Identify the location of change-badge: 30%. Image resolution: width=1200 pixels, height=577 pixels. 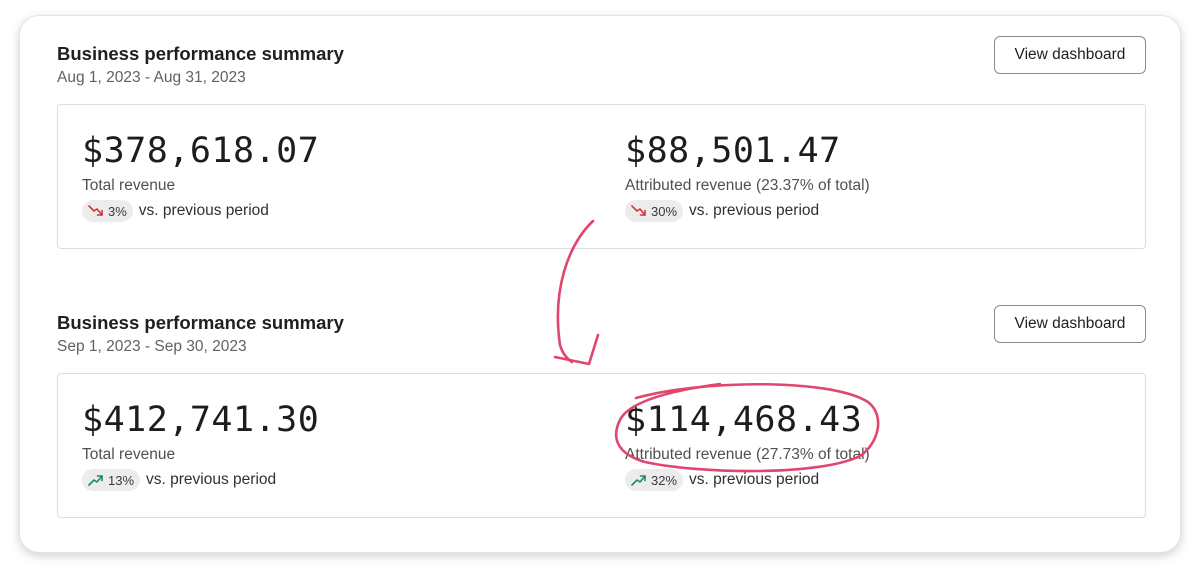
(654, 211).